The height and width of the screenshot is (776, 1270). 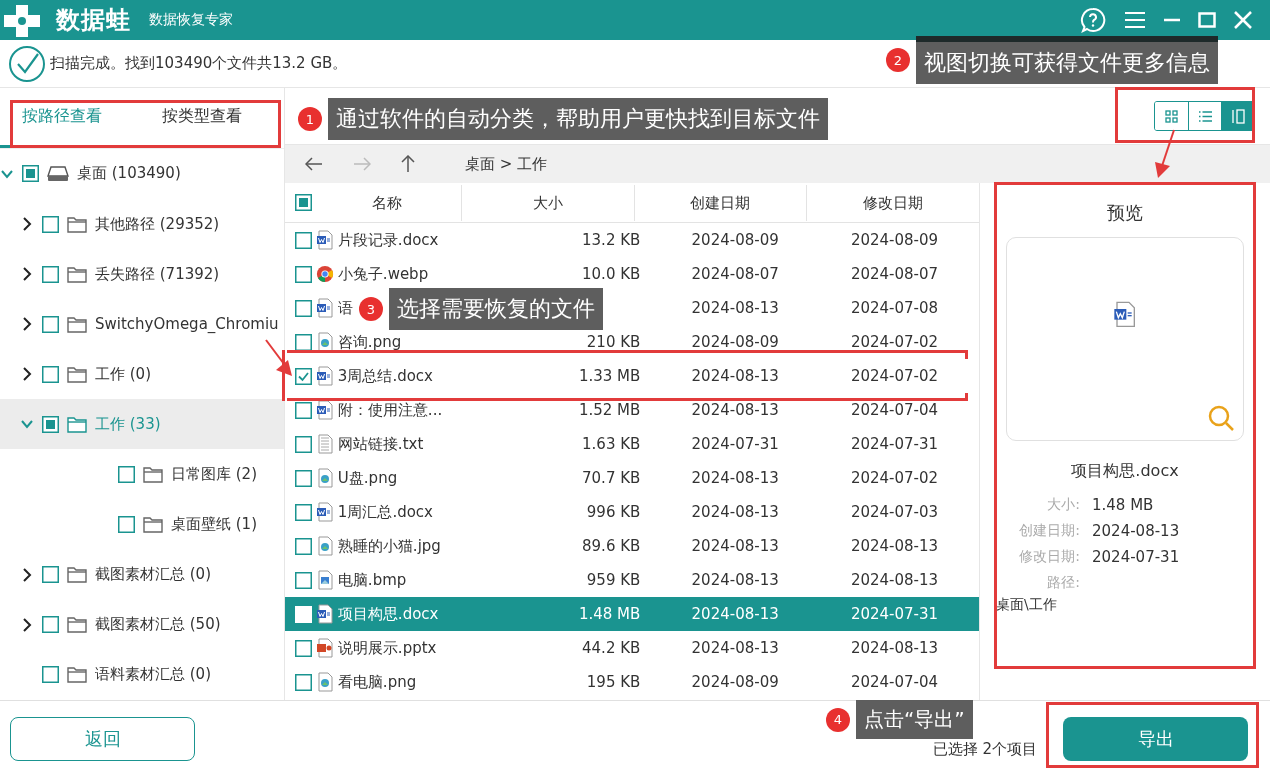 I want to click on tree-item: 桌面 (103490), so click(x=142, y=173).